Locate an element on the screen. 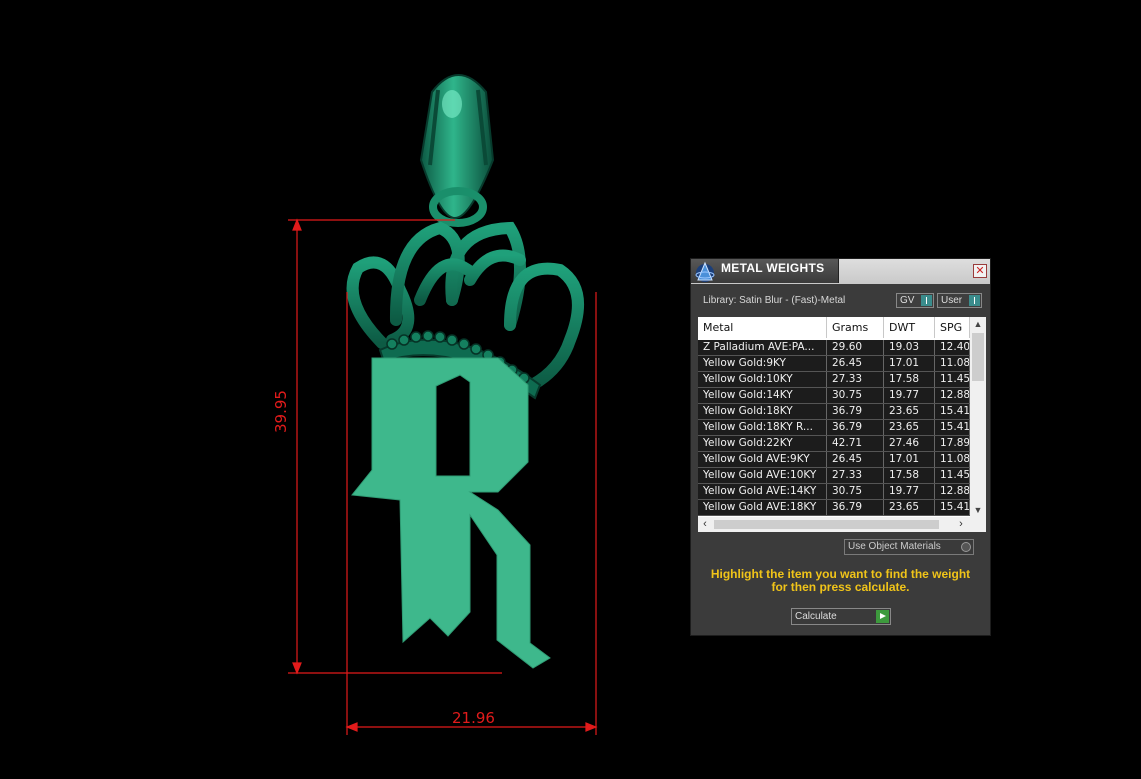  radio-icon is located at coordinates (966, 547).